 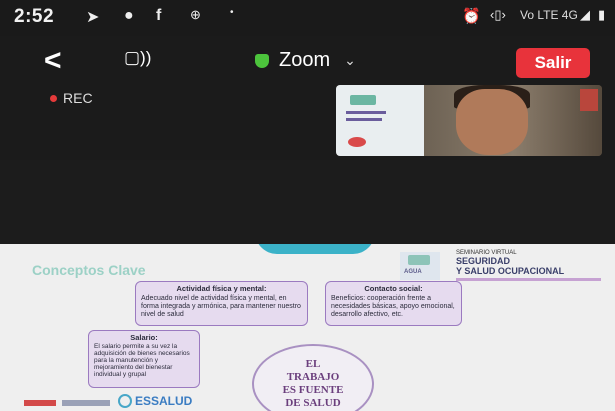 What do you see at coordinates (89, 270) in the screenshot?
I see `slide-title: Conceptos Clave` at bounding box center [89, 270].